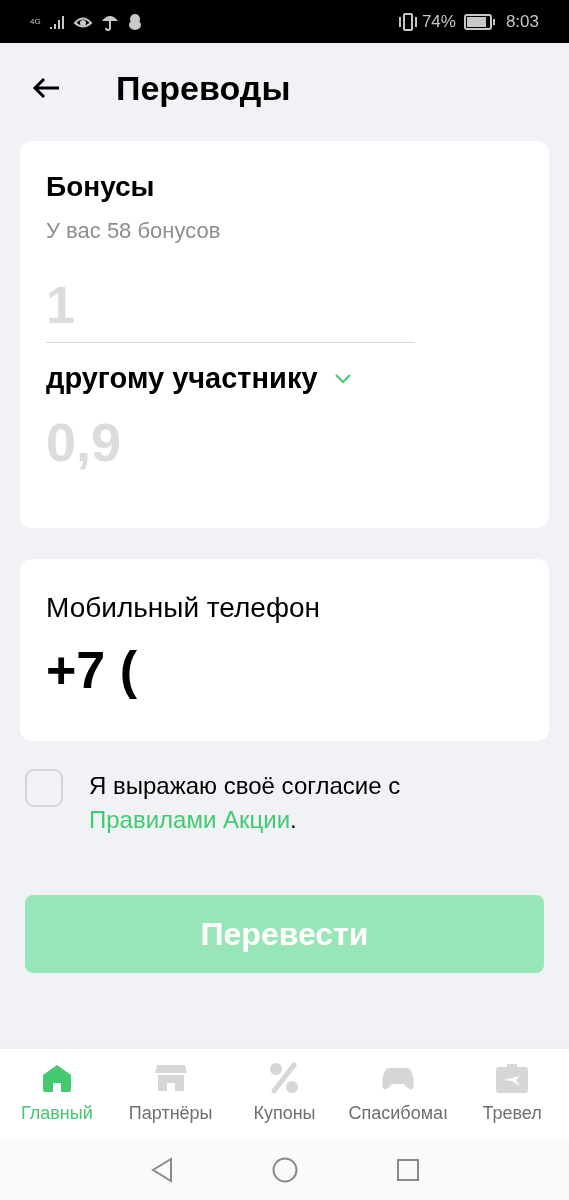 The image size is (569, 1200). What do you see at coordinates (101, 187) in the screenshot?
I see `card-title: Бонусы` at bounding box center [101, 187].